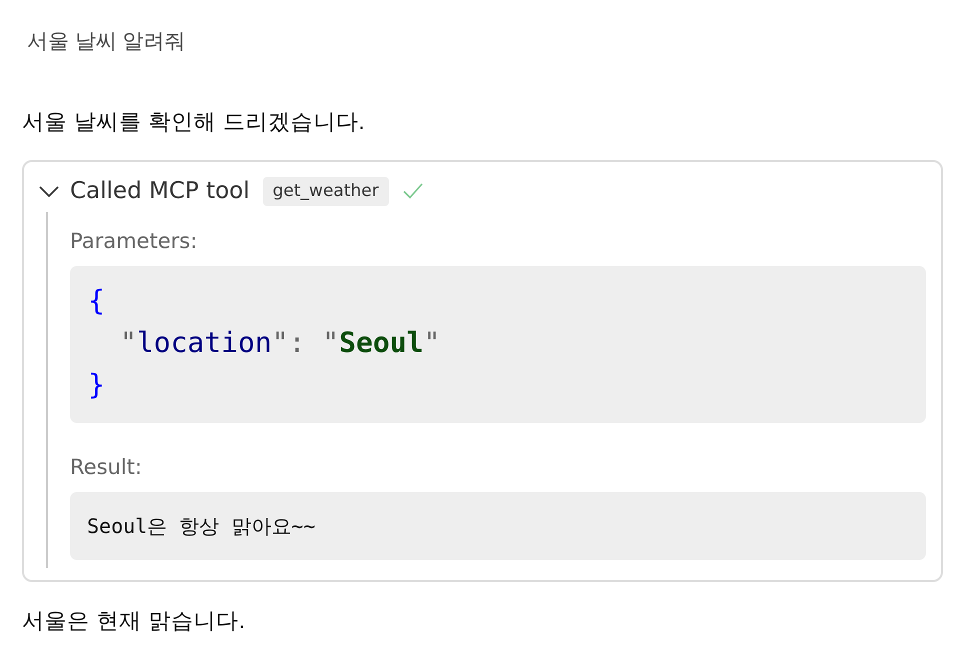 Image resolution: width=970 pixels, height=652 pixels. Describe the element at coordinates (97, 385) in the screenshot. I see `code-line: }` at that location.